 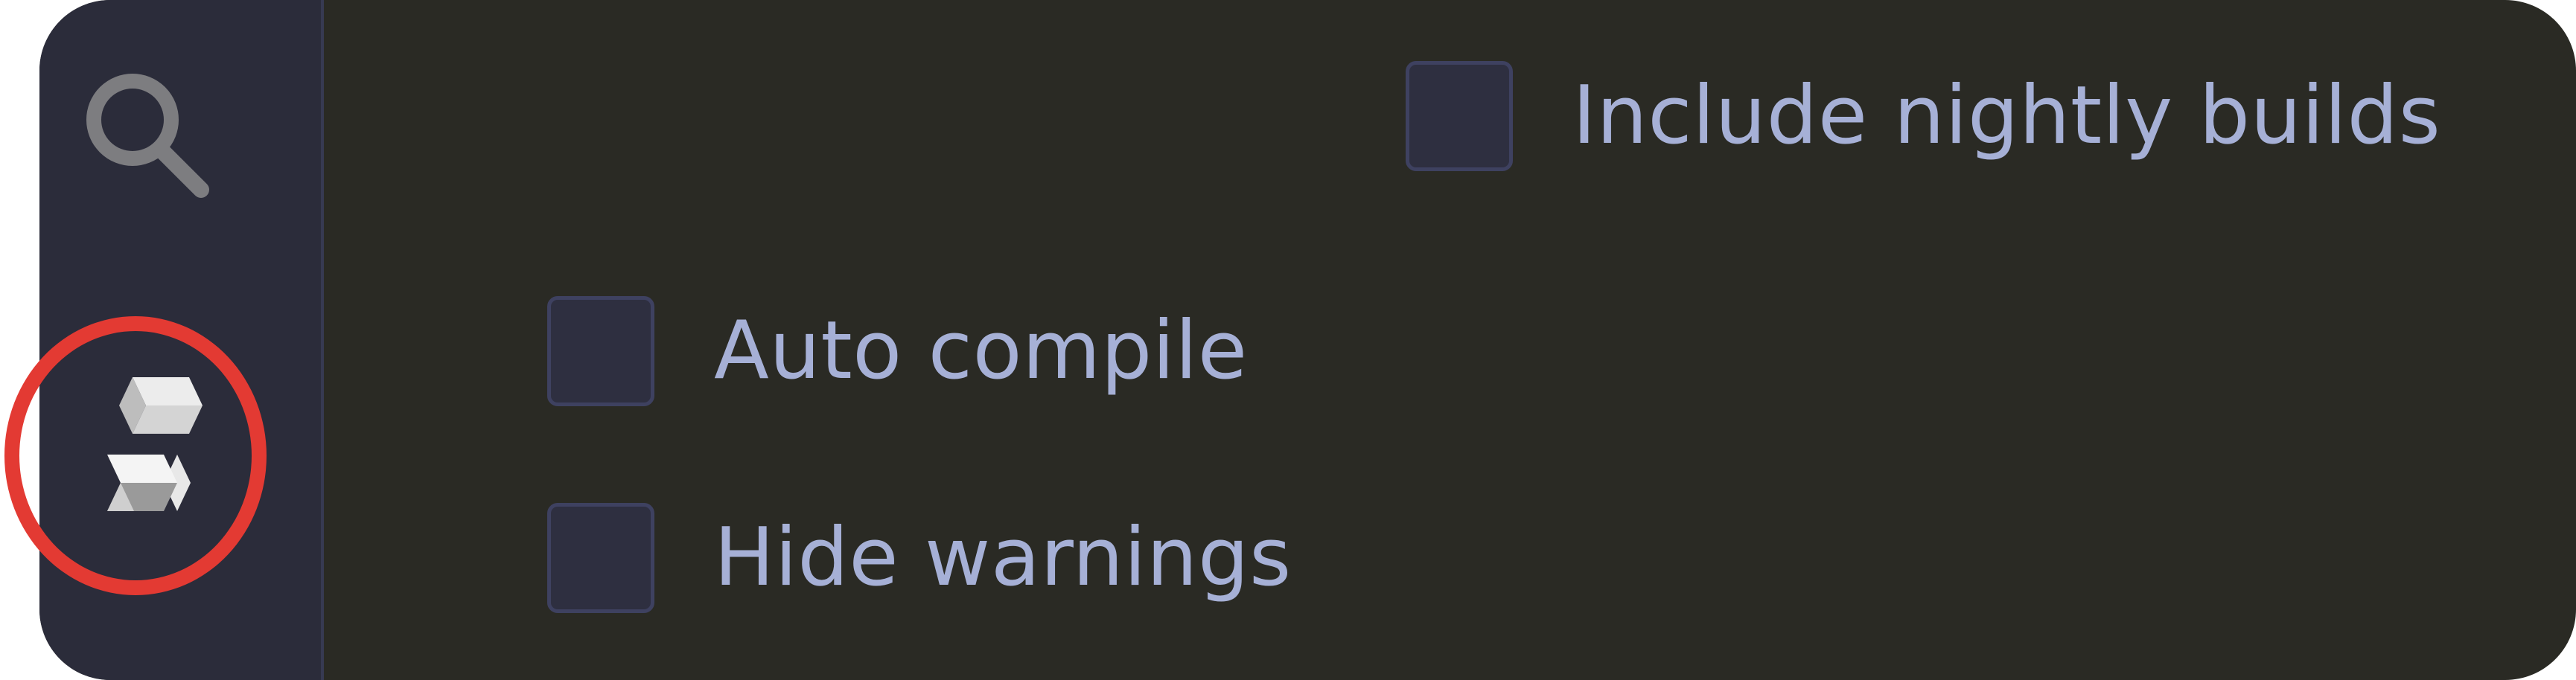 I want to click on include-nightly-builds-option: Include nightly builds, so click(x=1923, y=116).